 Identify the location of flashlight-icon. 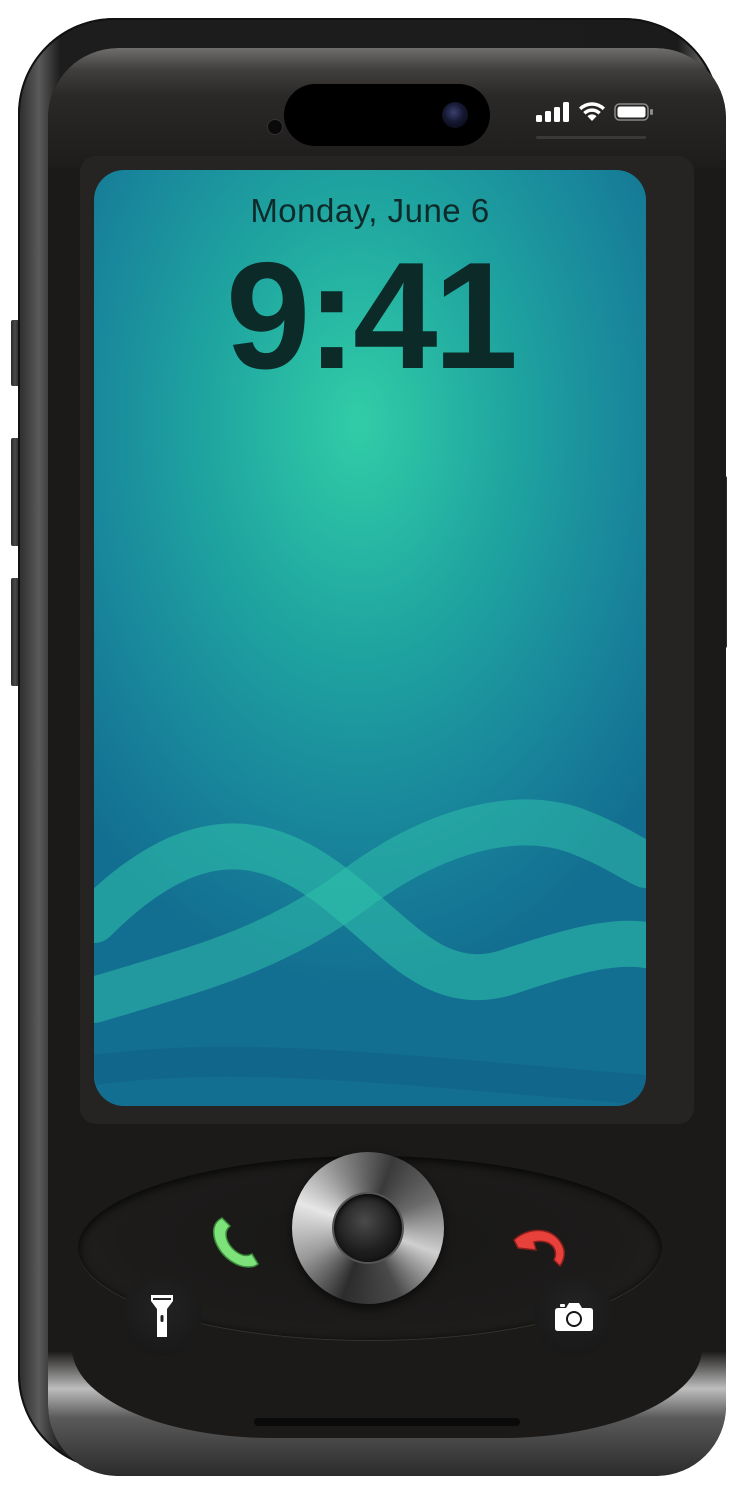
(162, 1316).